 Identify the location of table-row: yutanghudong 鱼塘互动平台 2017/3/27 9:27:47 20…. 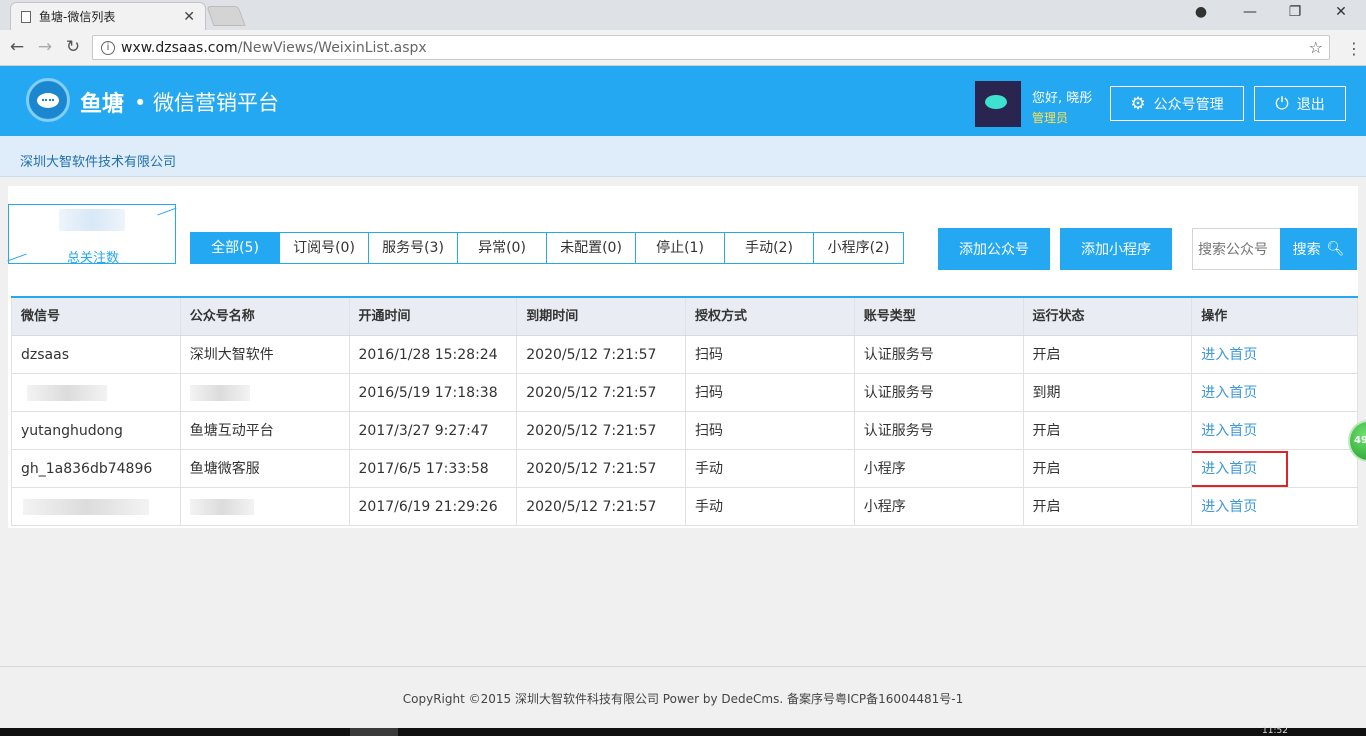
(684, 431).